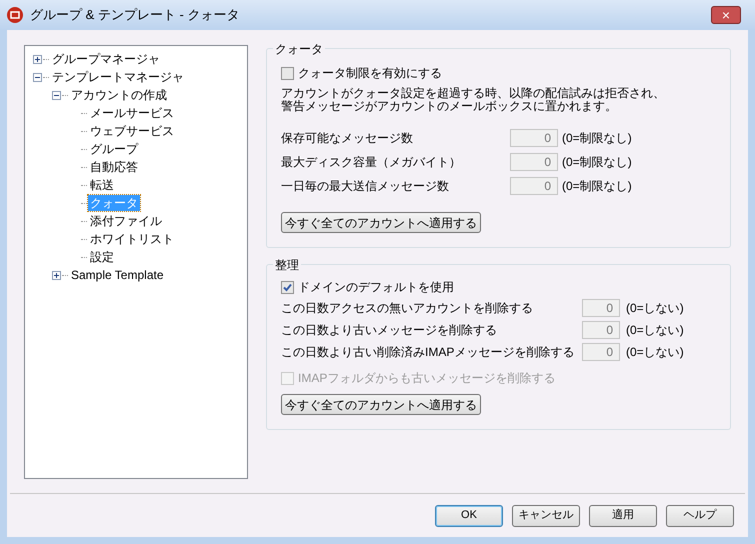  What do you see at coordinates (102, 257) in the screenshot?
I see `tree-item: 設定` at bounding box center [102, 257].